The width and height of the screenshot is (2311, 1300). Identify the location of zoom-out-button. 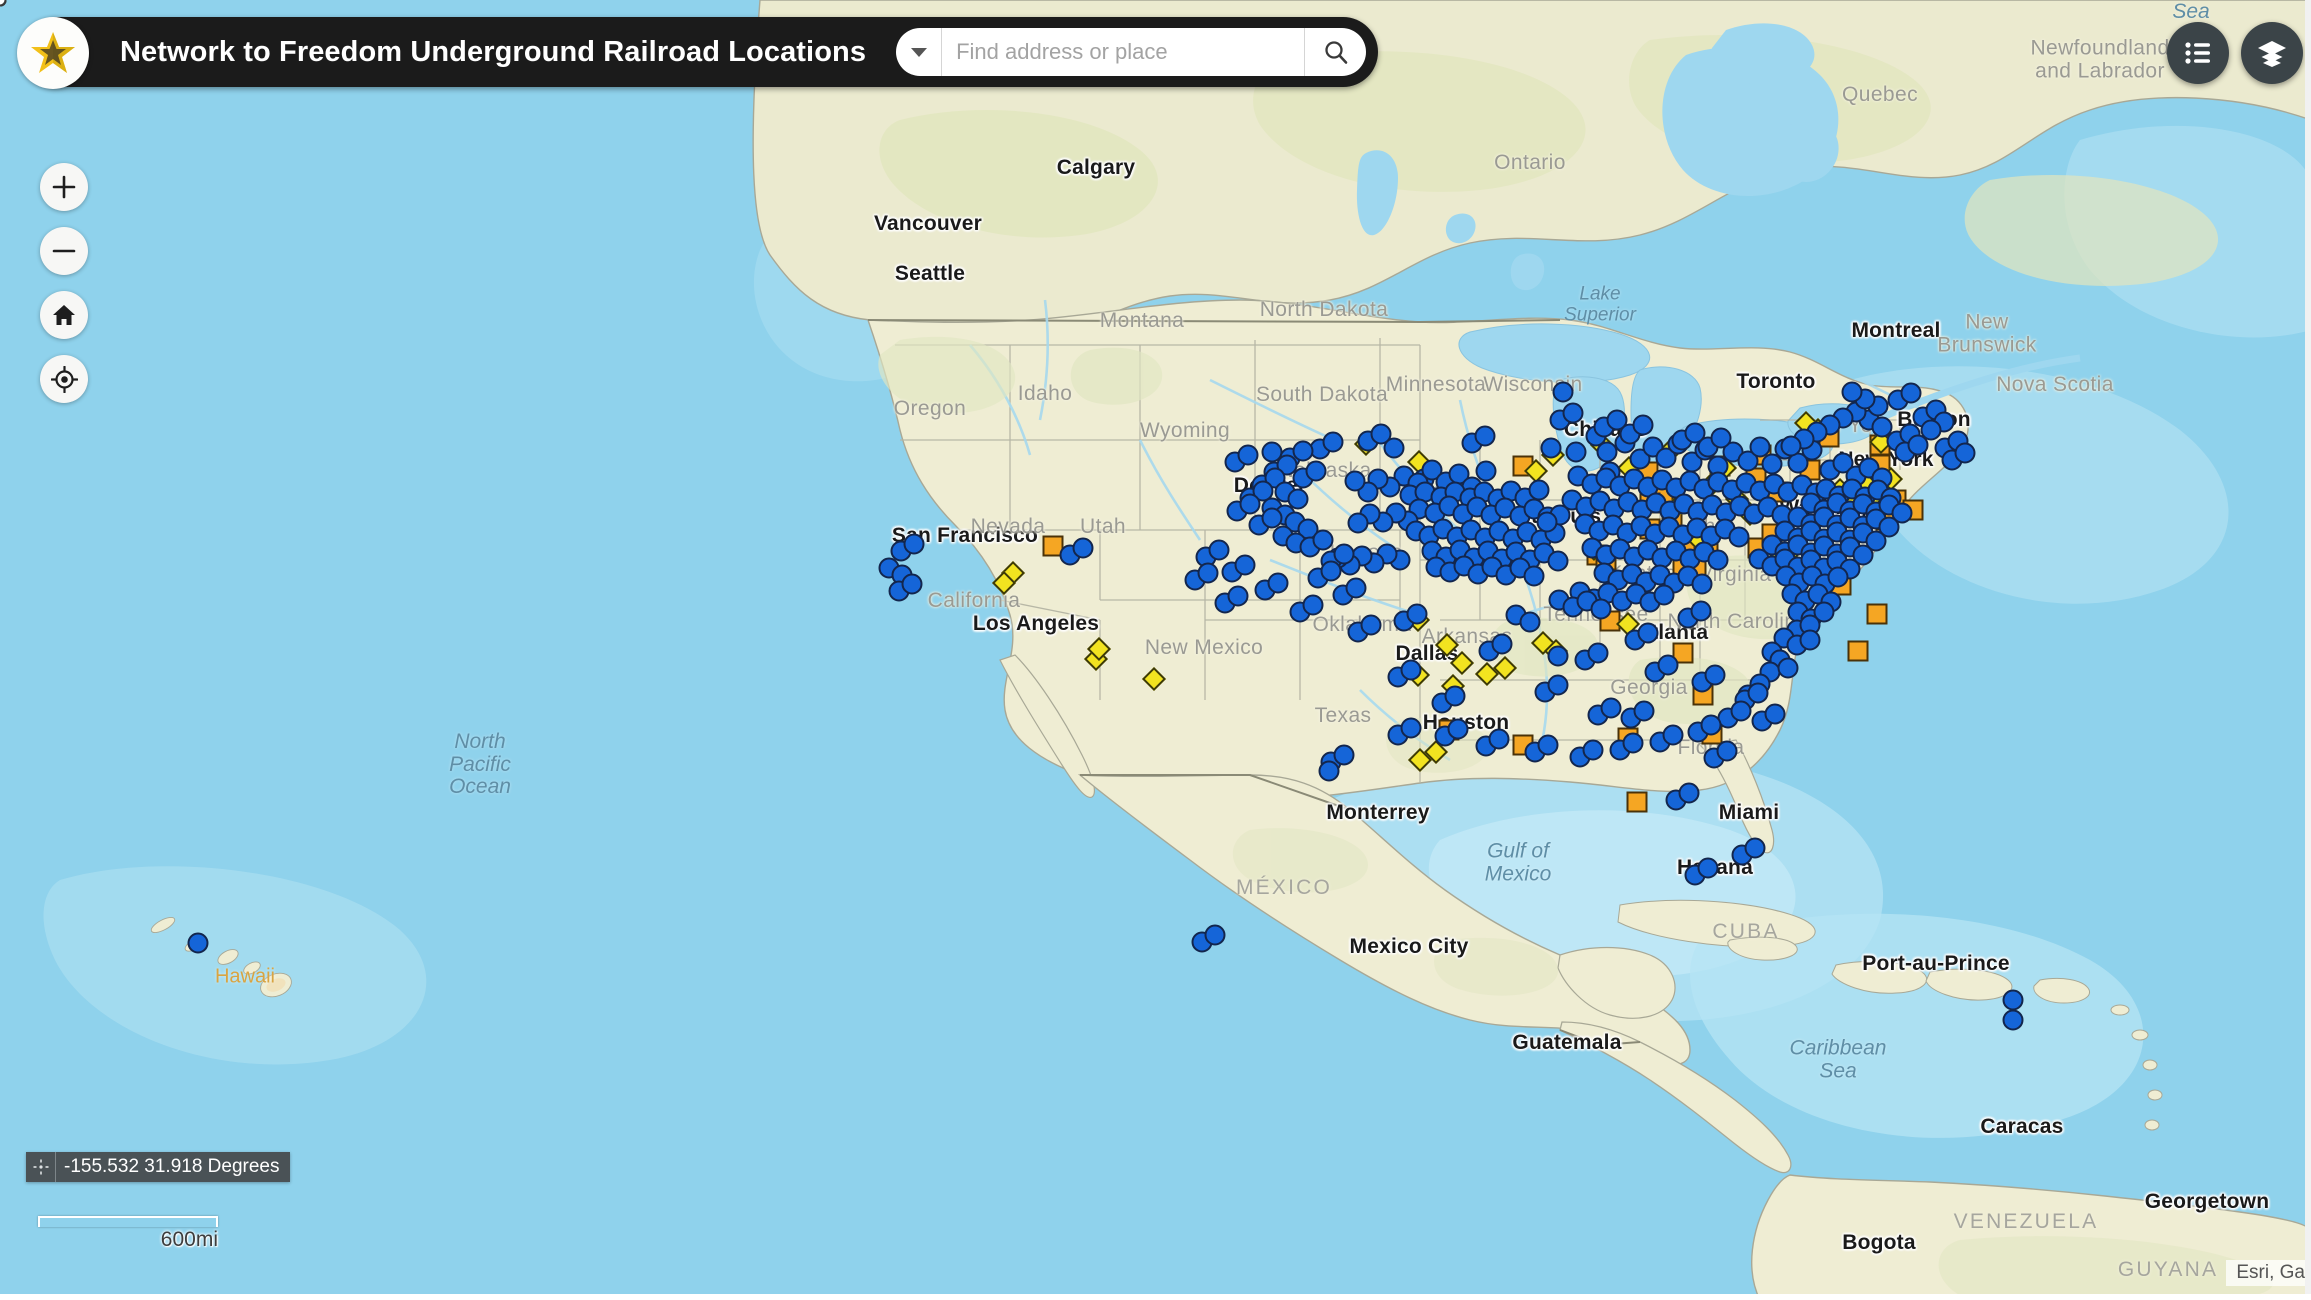
(64, 251).